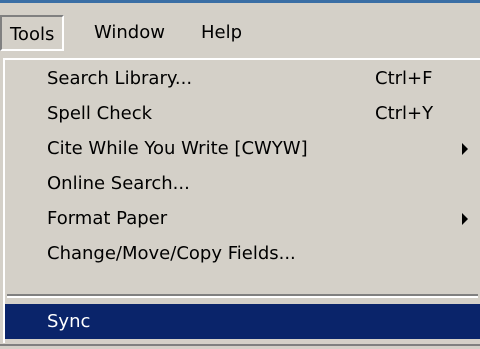  Describe the element at coordinates (404, 78) in the screenshot. I see `menu-item-shortcut: Ctrl+F` at that location.